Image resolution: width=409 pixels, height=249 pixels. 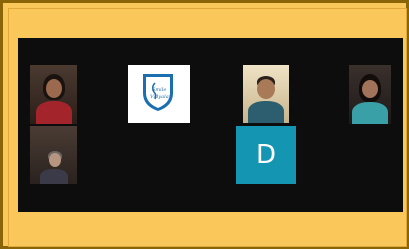 I want to click on participant-logo-tile: Smile Vidyalay, so click(x=159, y=94).